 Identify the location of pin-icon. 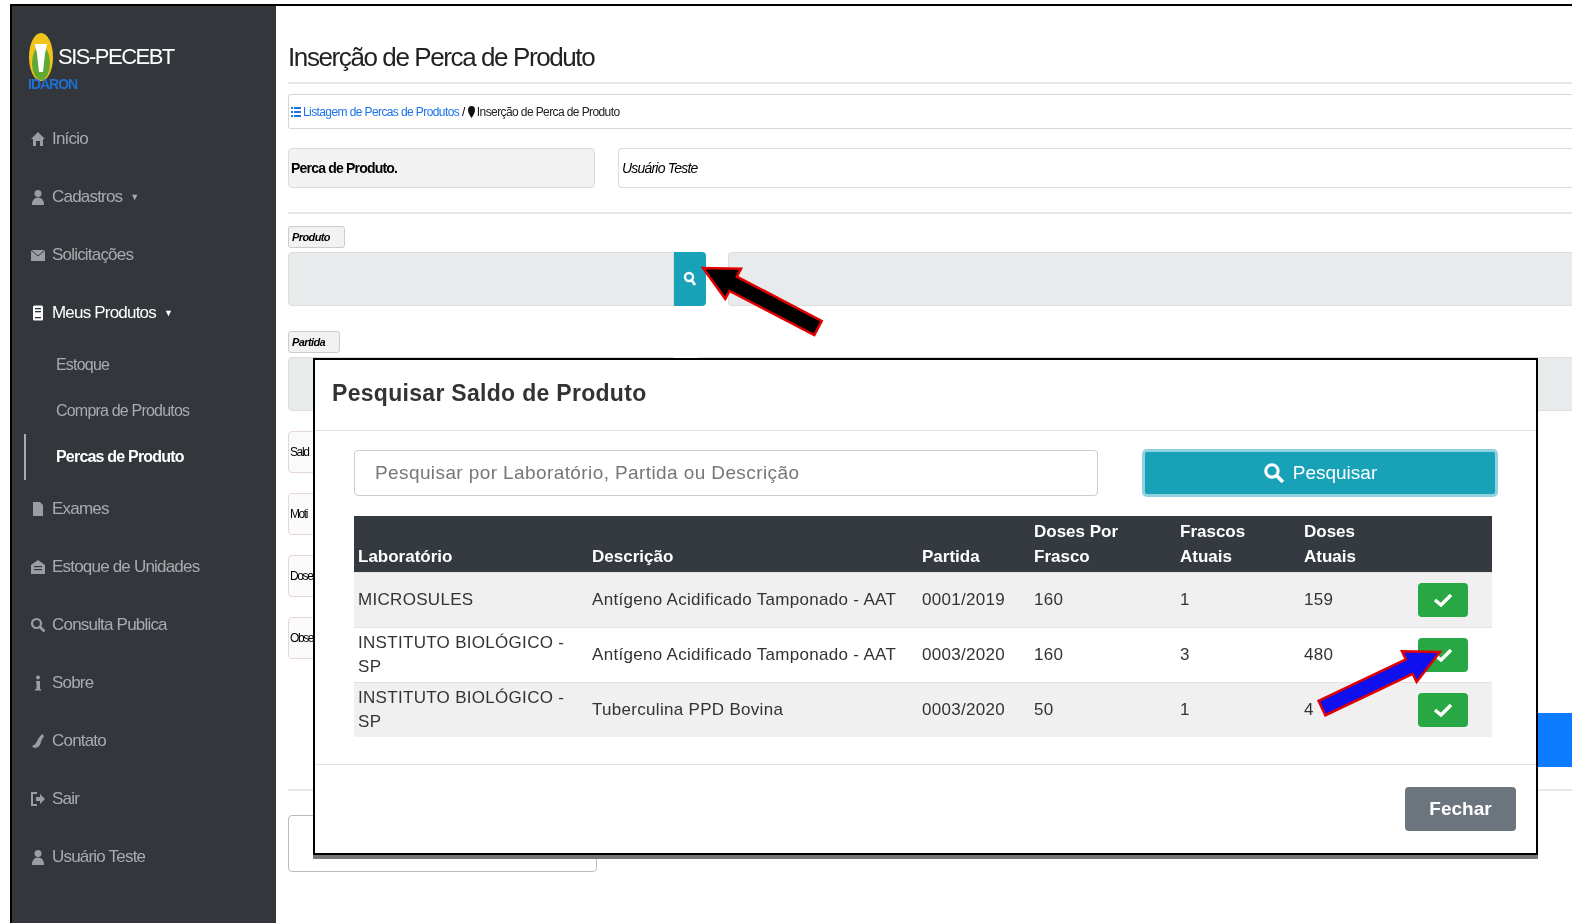
(471, 111).